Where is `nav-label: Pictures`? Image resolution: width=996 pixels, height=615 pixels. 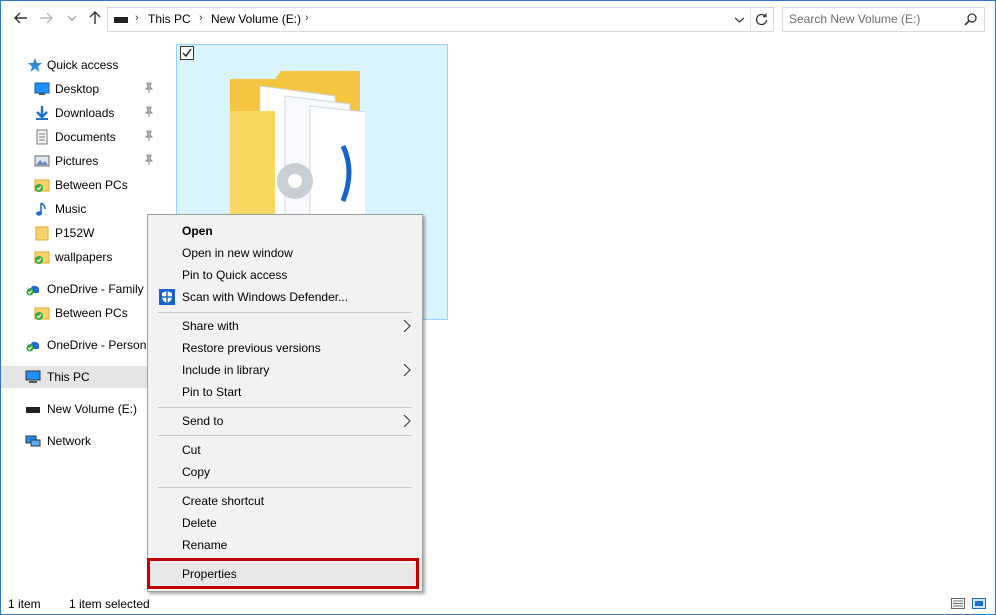 nav-label: Pictures is located at coordinates (77, 161).